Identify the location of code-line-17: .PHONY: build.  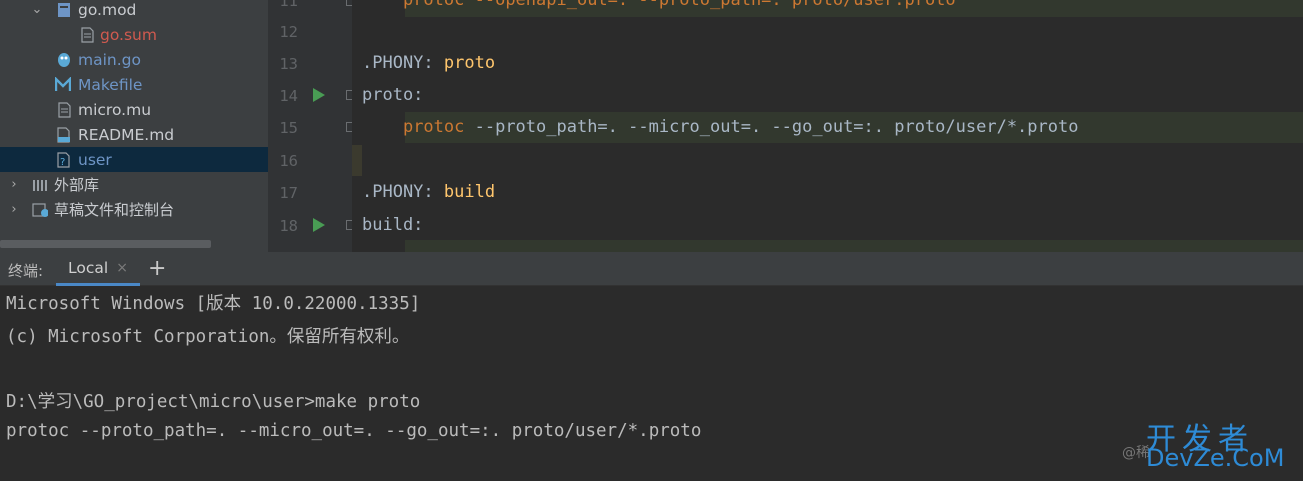
(428, 192).